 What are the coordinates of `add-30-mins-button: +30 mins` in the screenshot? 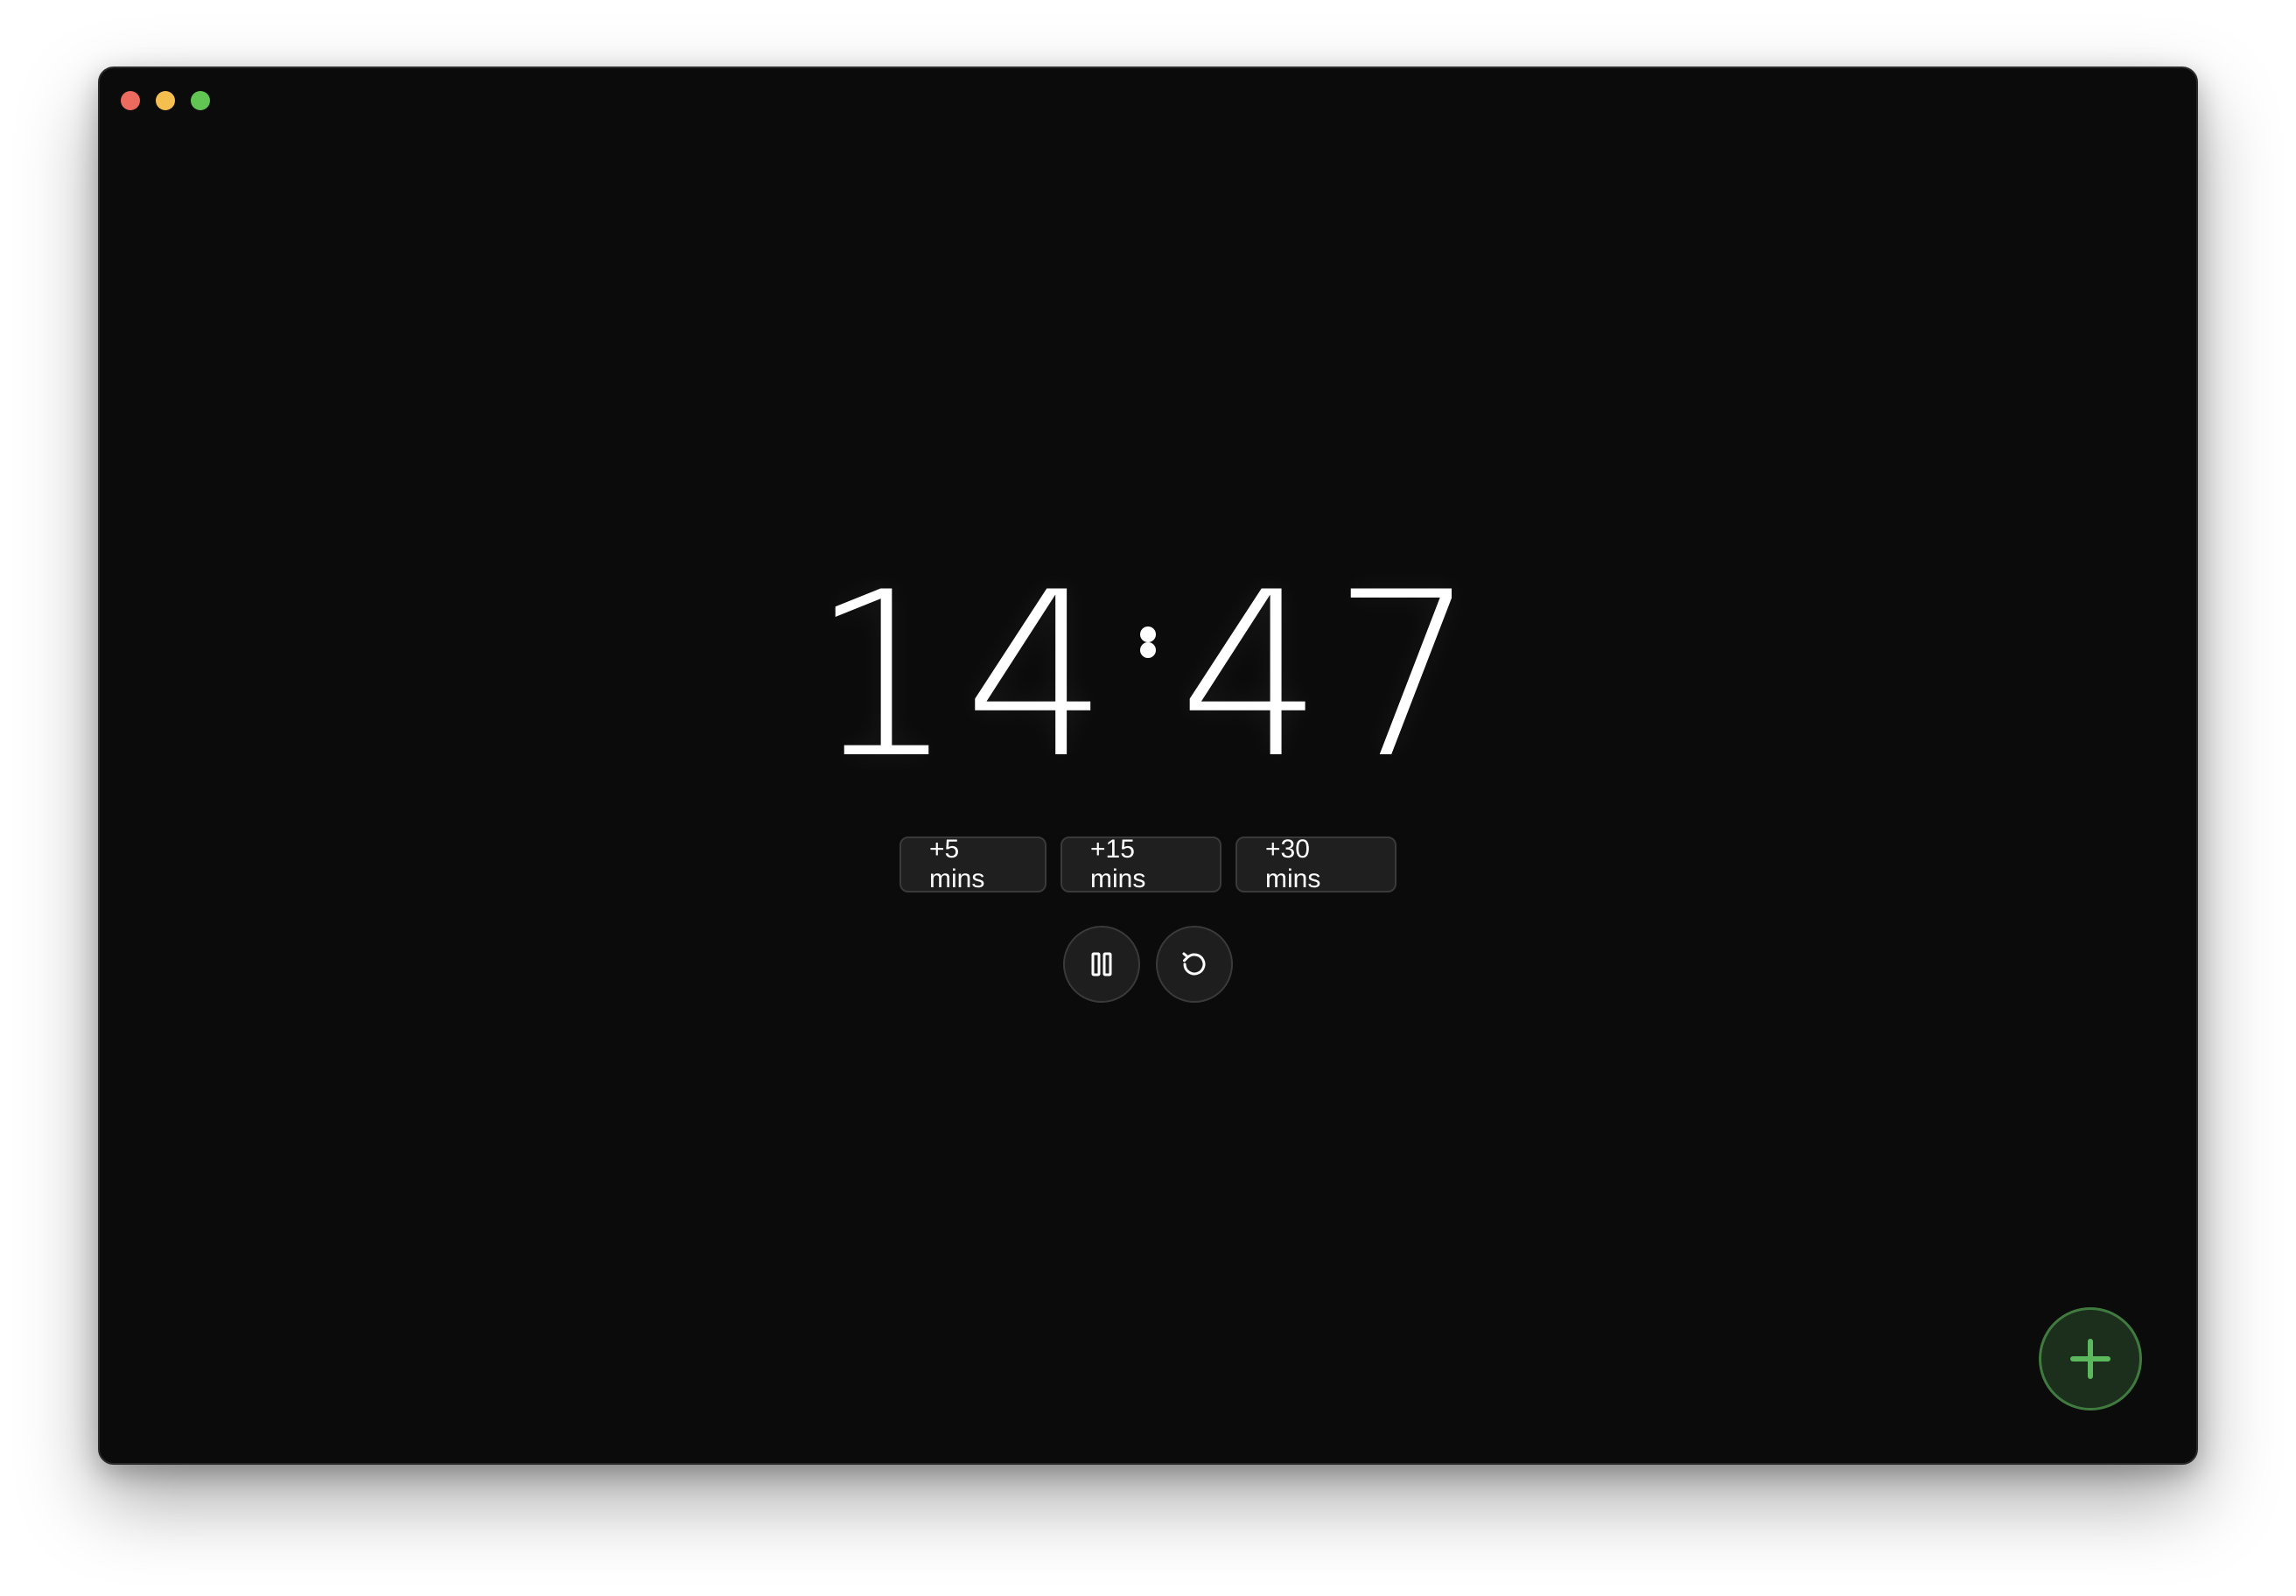 It's located at (1316, 864).